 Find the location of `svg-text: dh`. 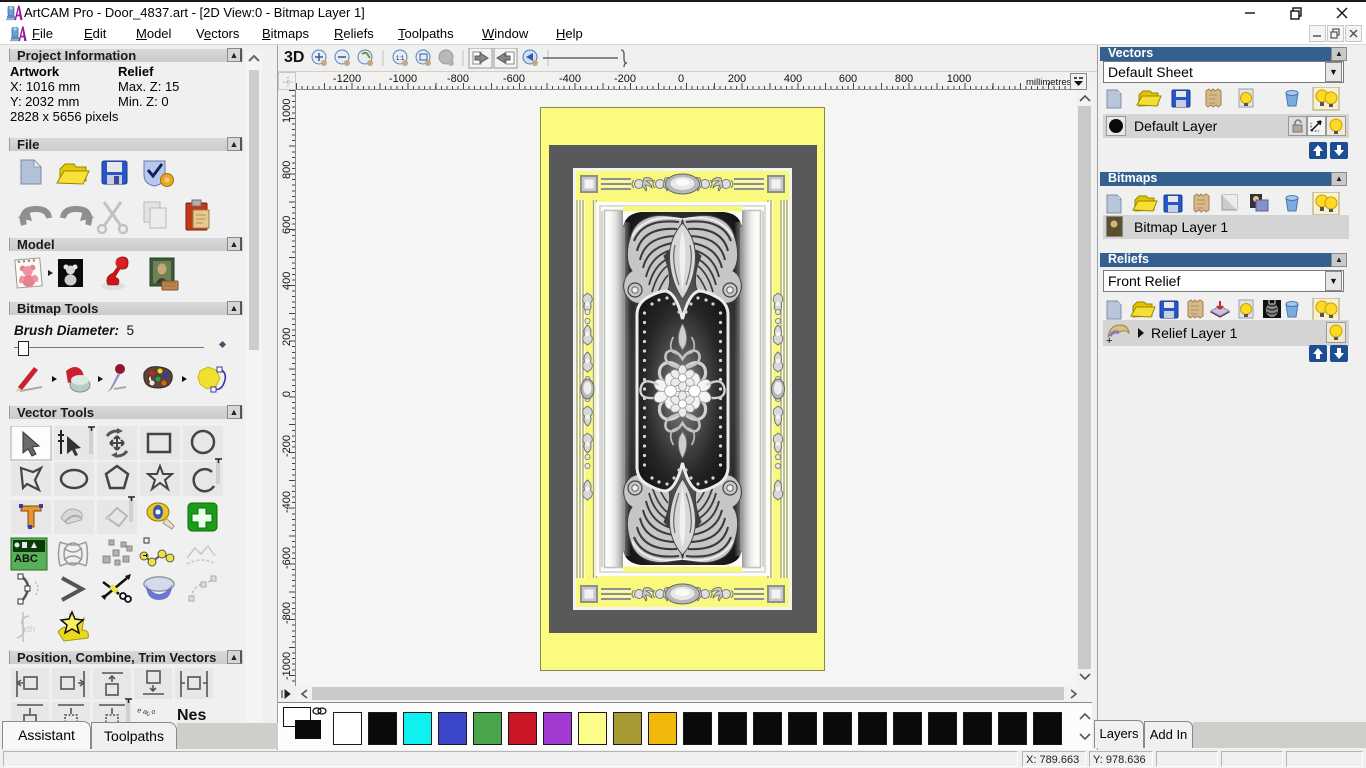

svg-text: dh is located at coordinates (30, 629).